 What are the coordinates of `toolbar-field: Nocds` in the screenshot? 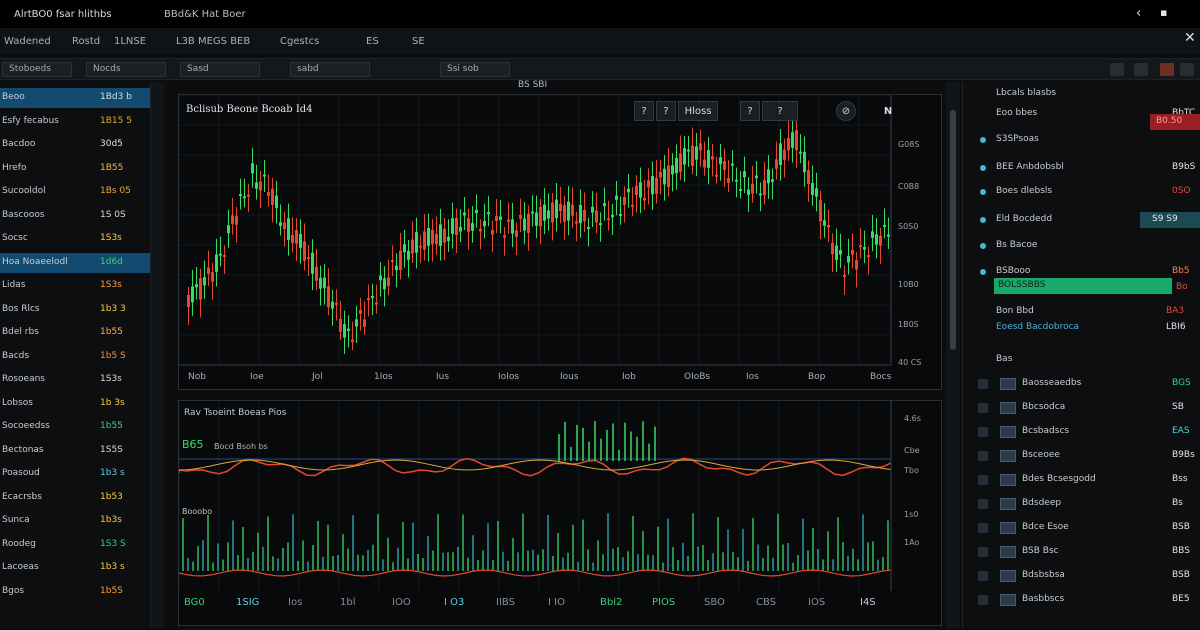 It's located at (126, 69).